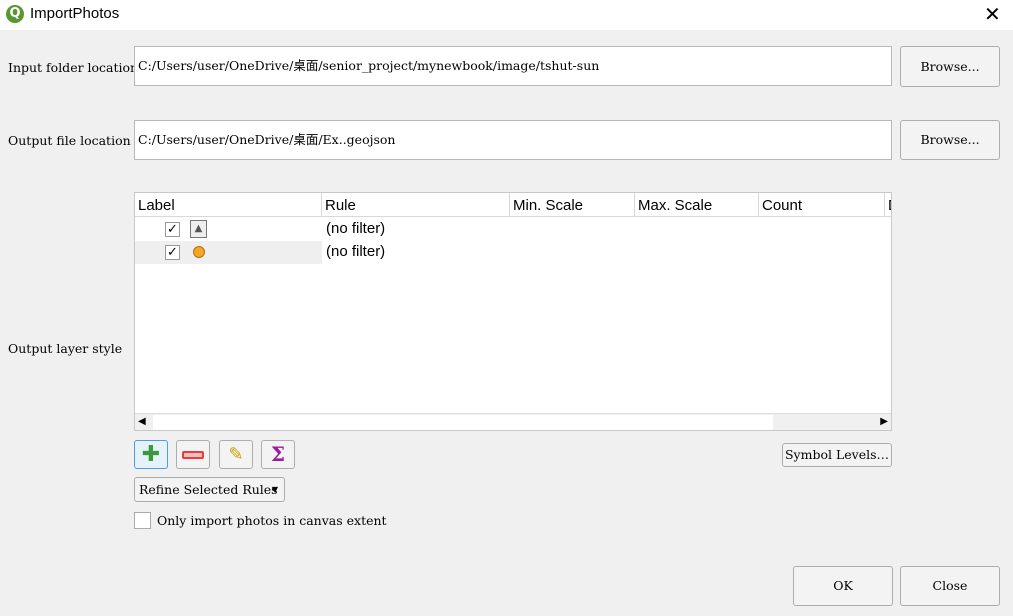  I want to click on close-icon: ✕, so click(992, 14).